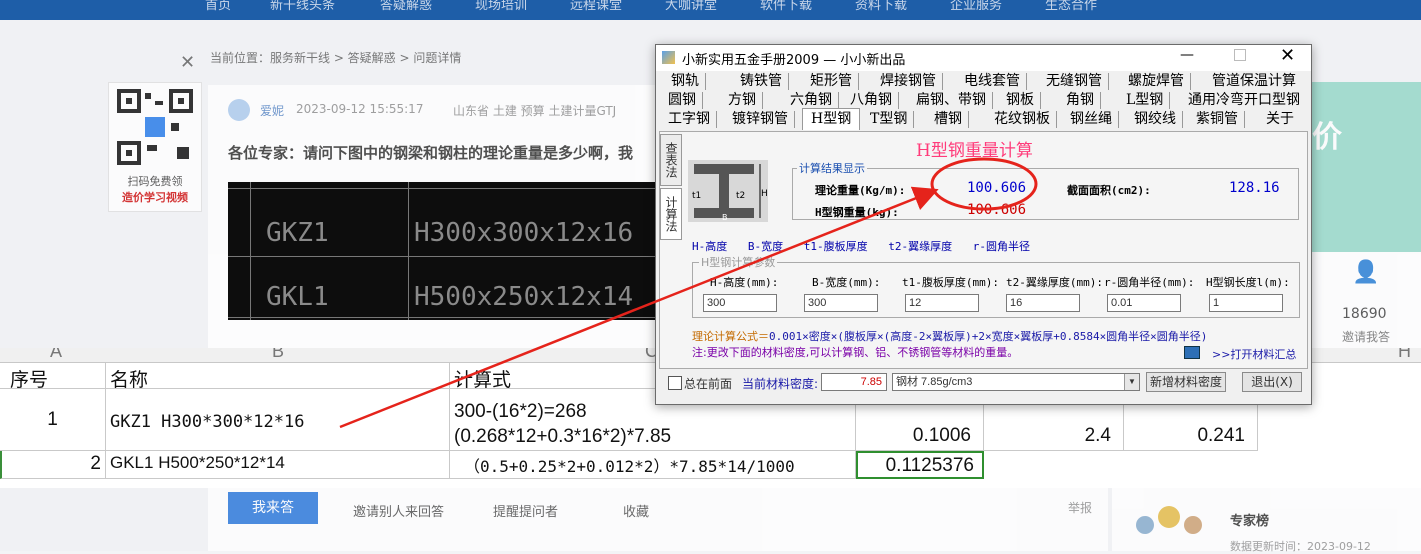 This screenshot has width=1421, height=554. I want to click on tab-item: 铸铁管, so click(761, 81).